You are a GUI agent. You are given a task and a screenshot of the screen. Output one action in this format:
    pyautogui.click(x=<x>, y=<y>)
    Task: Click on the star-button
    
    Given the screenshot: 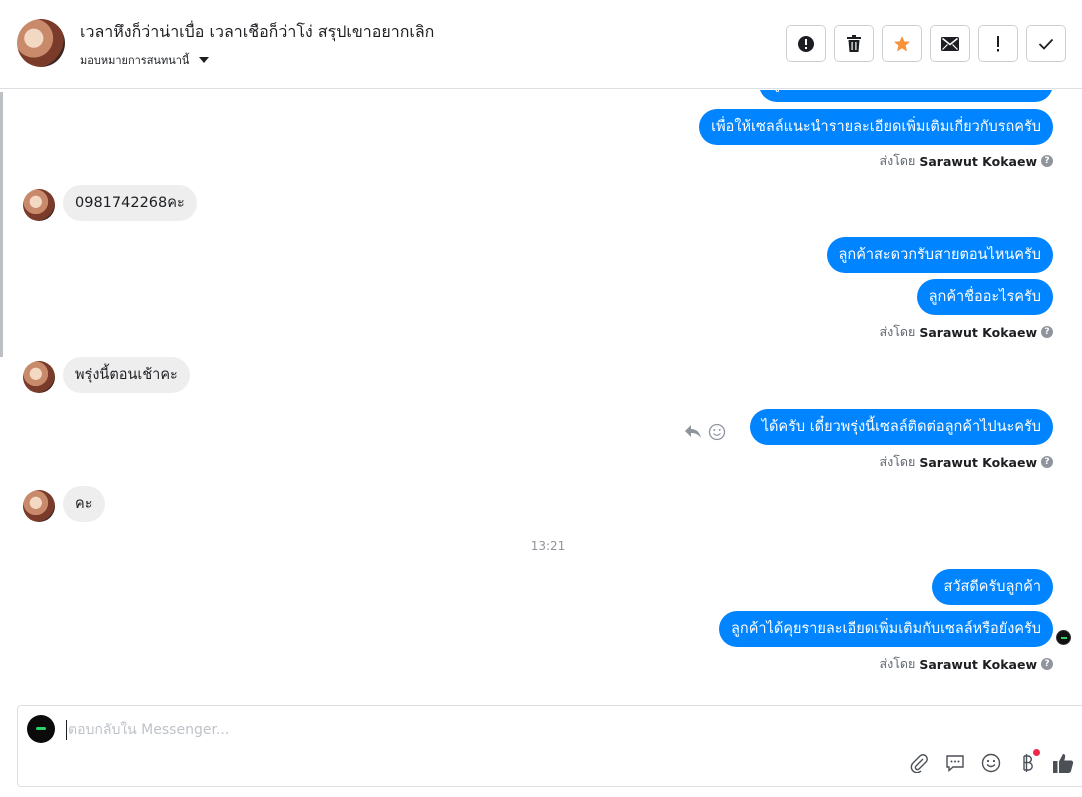 What is the action you would take?
    pyautogui.click(x=902, y=43)
    